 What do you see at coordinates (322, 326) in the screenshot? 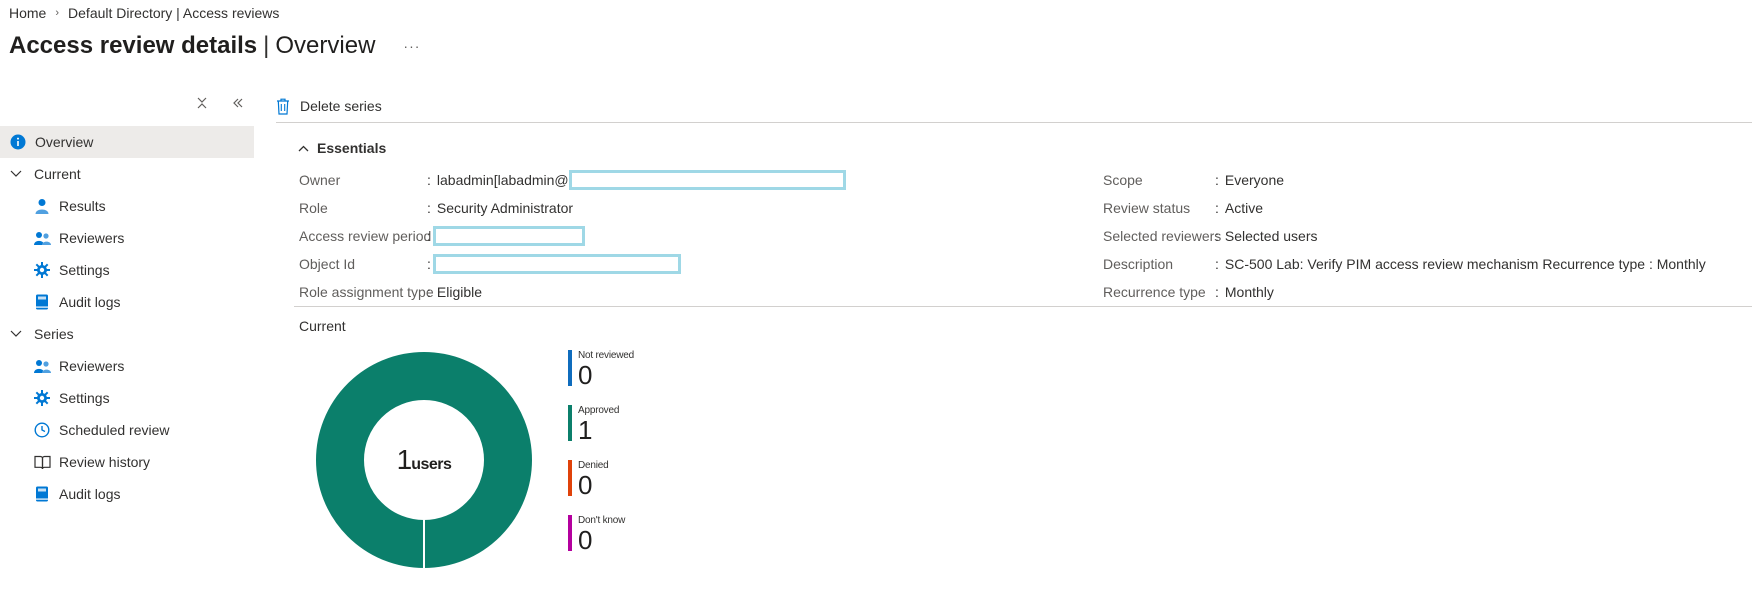
I see `current-section-label: Current` at bounding box center [322, 326].